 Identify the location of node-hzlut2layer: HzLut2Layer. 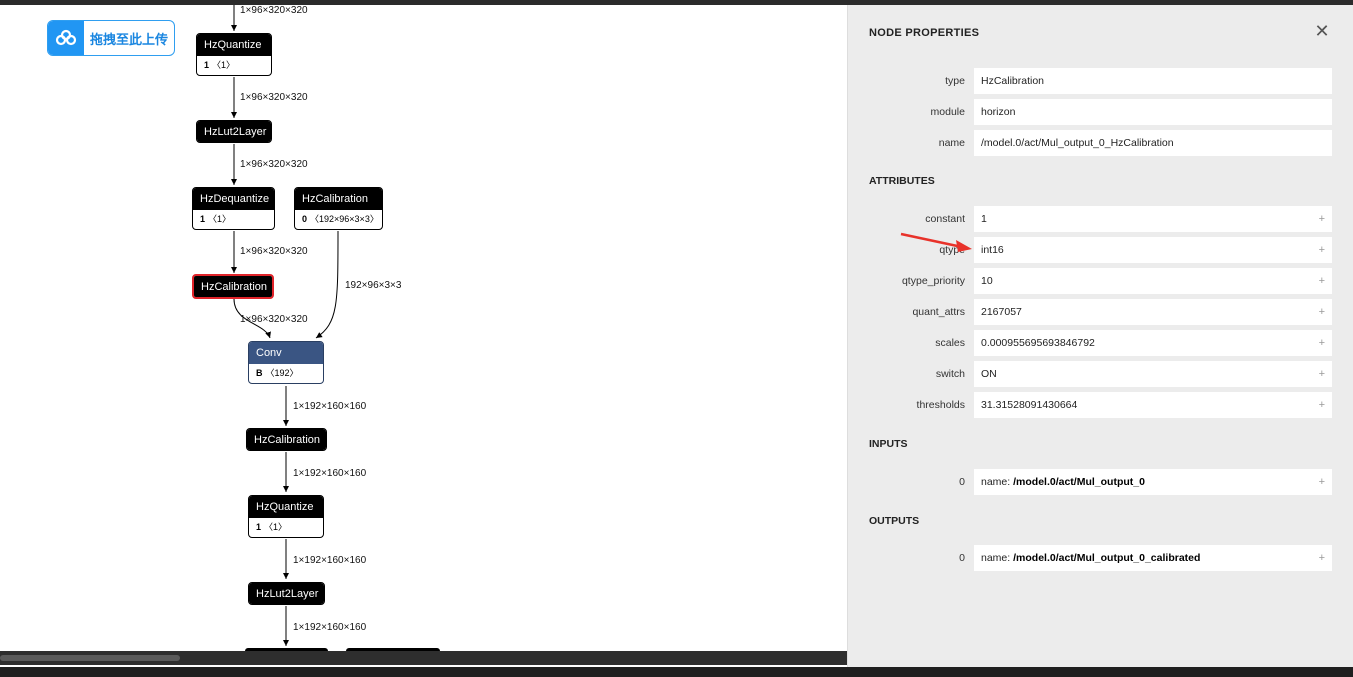
(234, 131).